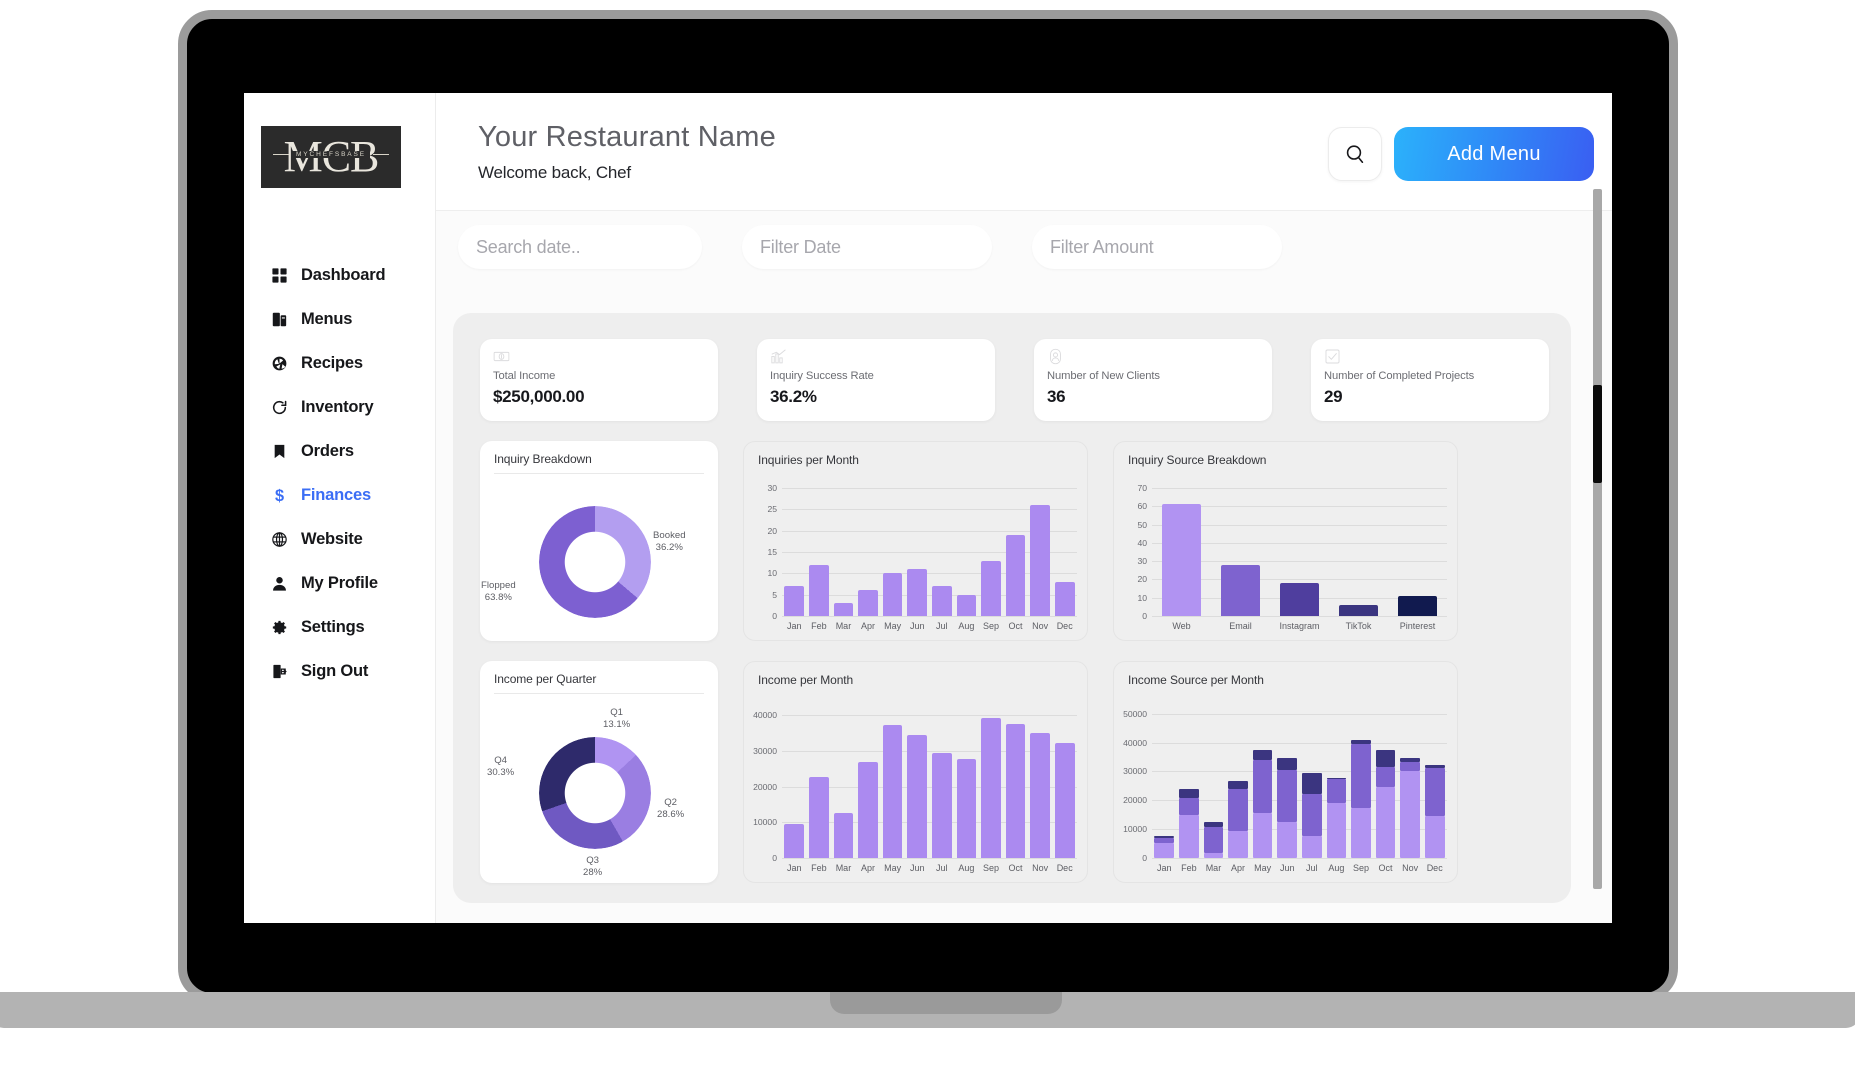 The height and width of the screenshot is (1080, 1855). I want to click on app-logo: MCB MYCHEFSBASE, so click(331, 157).